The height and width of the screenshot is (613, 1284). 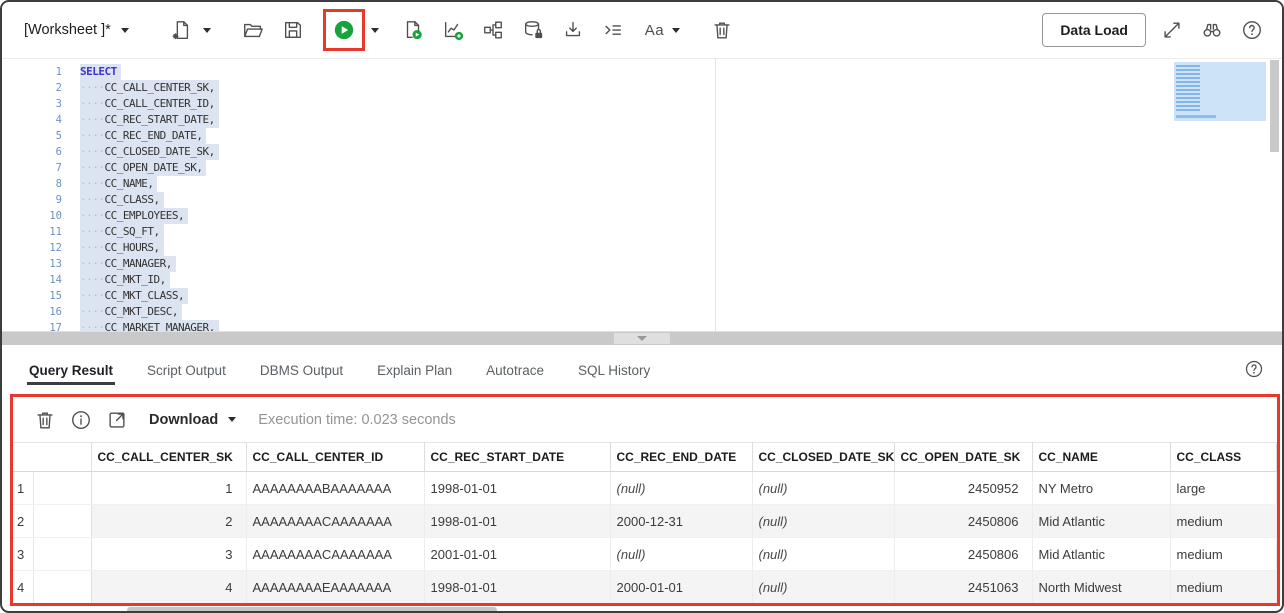 I want to click on column-header: CC_OPEN_DATE_SK, so click(x=963, y=457).